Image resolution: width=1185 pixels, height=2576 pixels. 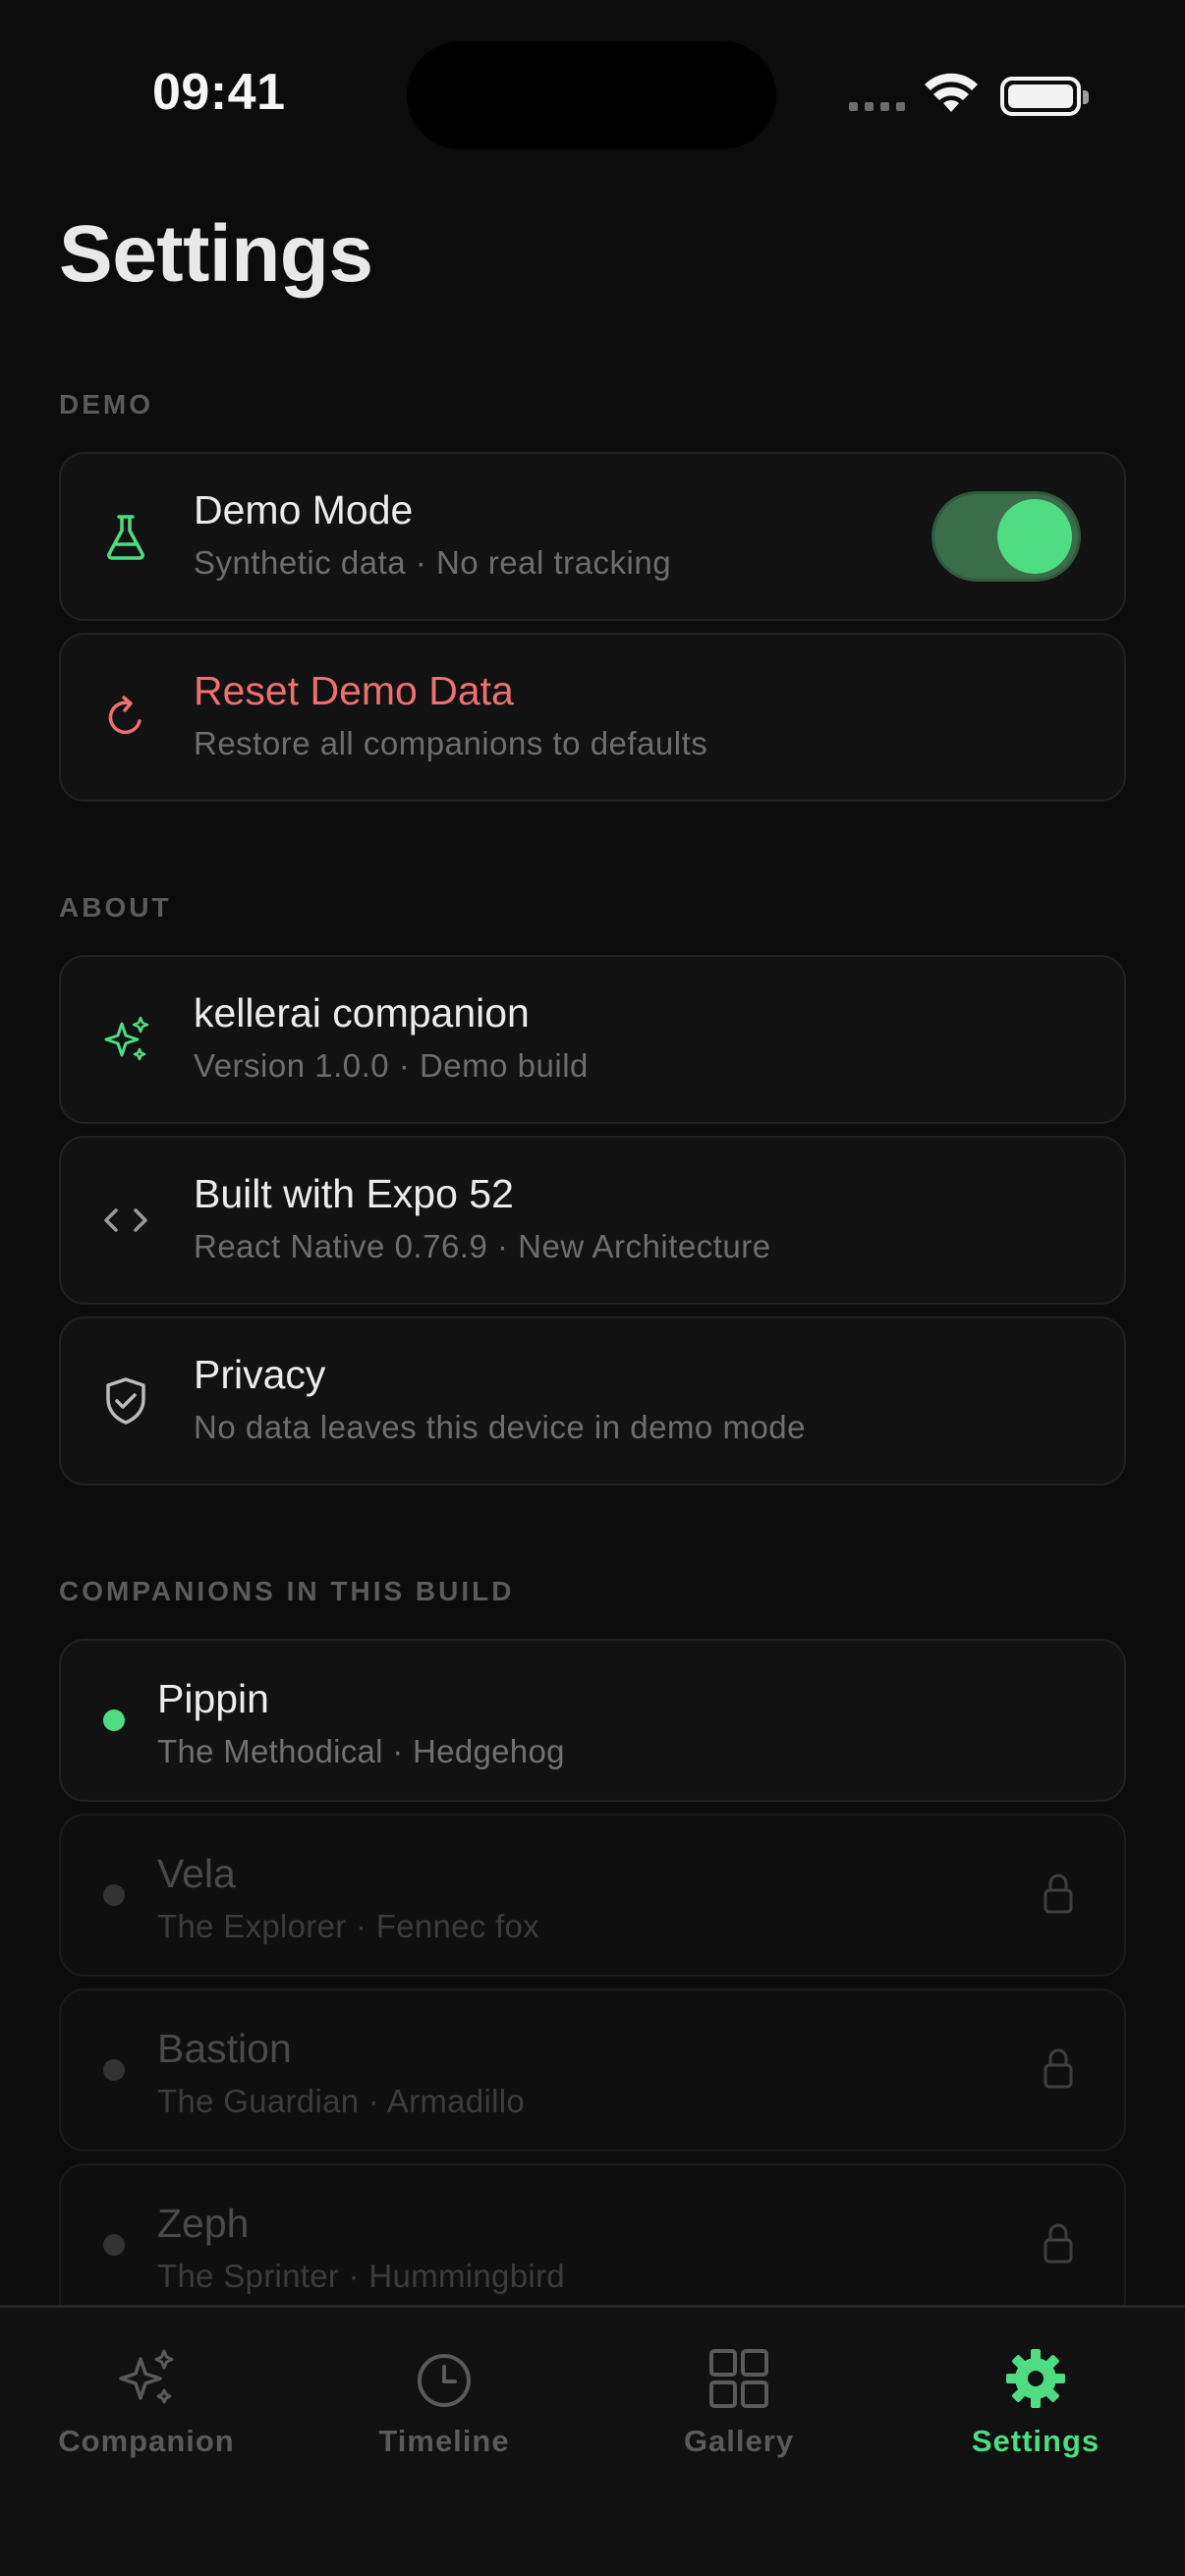 What do you see at coordinates (304, 509) in the screenshot?
I see `demo-mode-title: Demo Mode` at bounding box center [304, 509].